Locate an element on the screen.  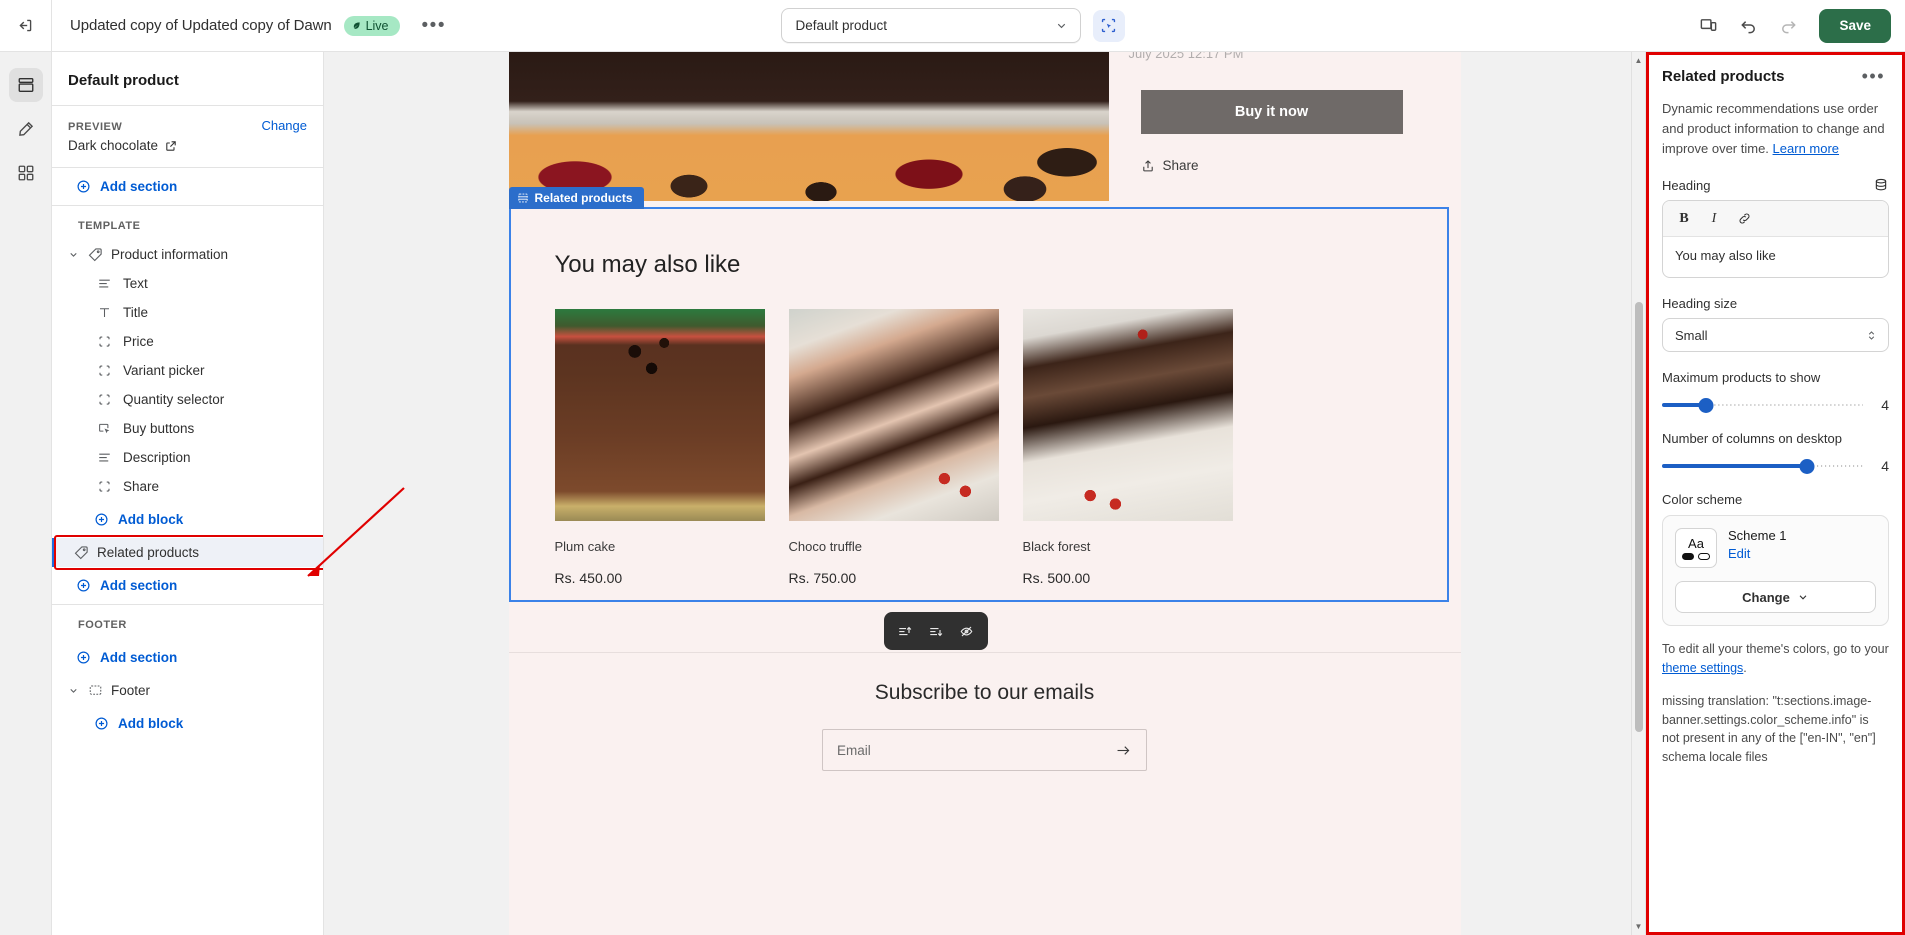
add-section-bottom-button: Add section is located at coordinates (187, 585).